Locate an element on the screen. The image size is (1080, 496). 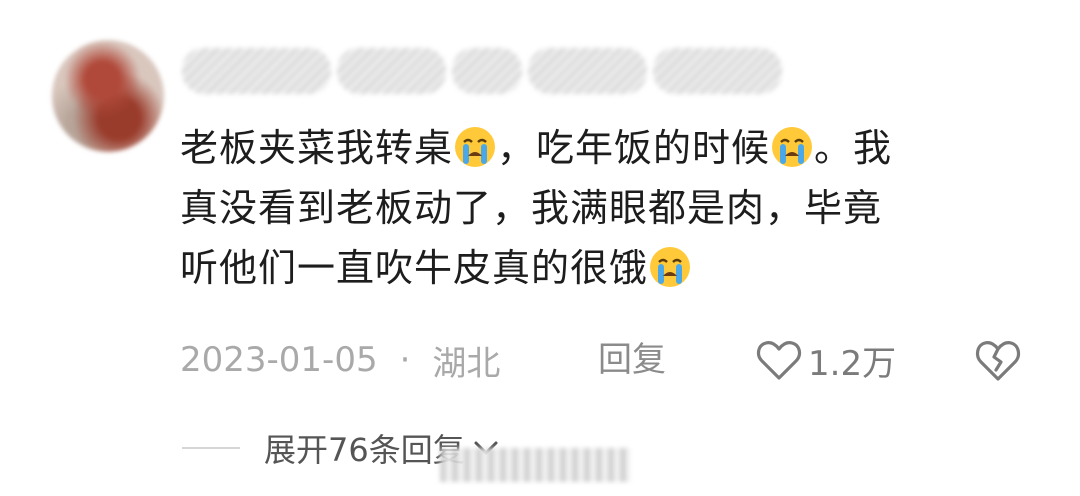
avatar is located at coordinates (108, 96).